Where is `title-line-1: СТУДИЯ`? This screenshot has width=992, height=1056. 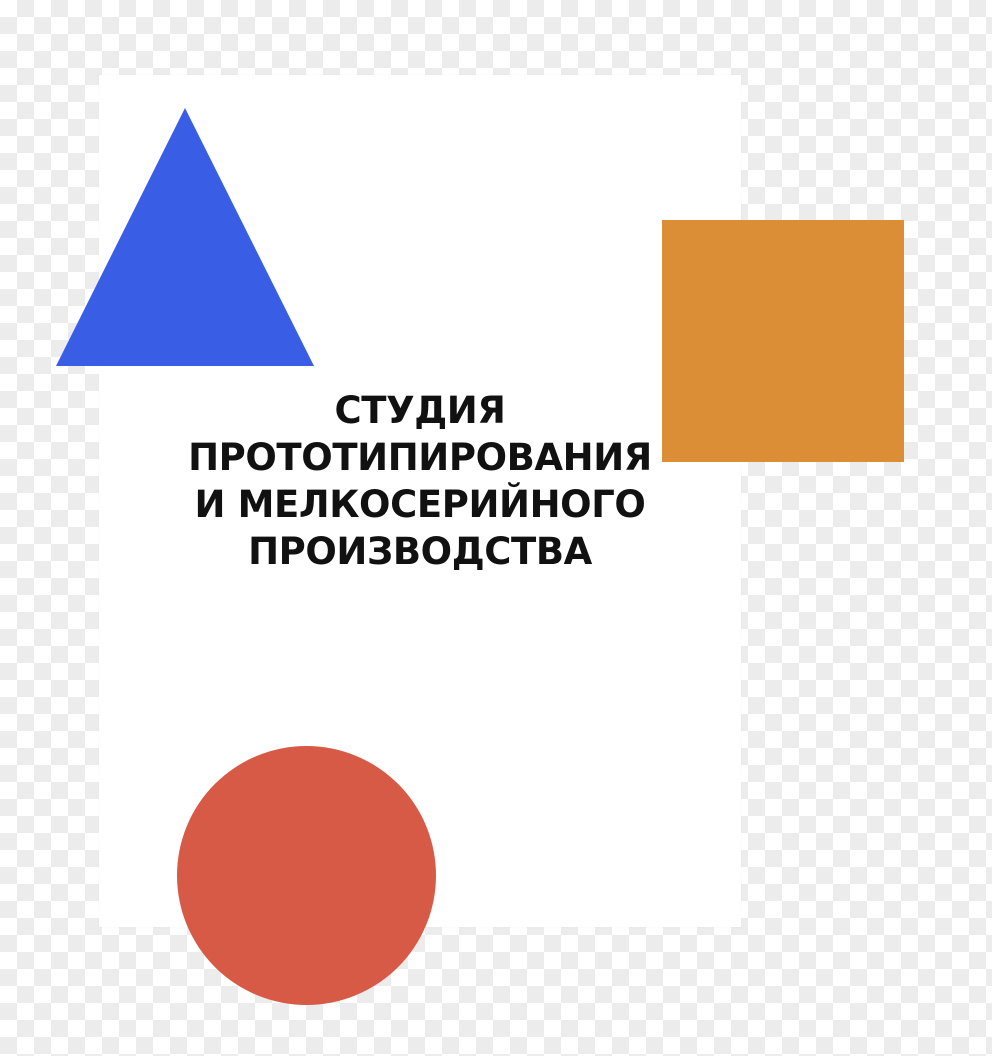 title-line-1: СТУДИЯ is located at coordinates (420, 410).